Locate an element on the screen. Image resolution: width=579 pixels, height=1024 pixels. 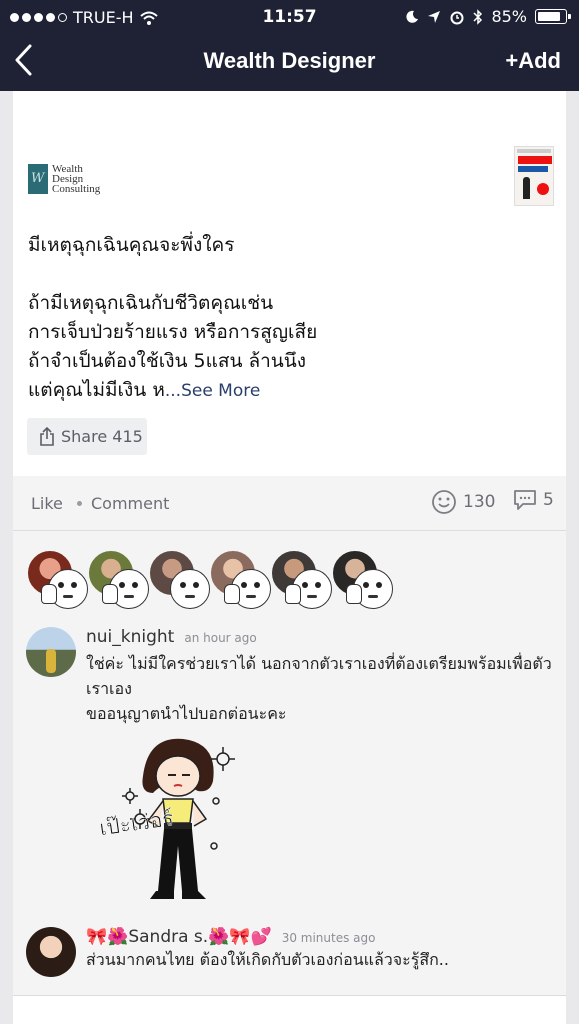
page-title: Wealth Designer is located at coordinates (289, 60).